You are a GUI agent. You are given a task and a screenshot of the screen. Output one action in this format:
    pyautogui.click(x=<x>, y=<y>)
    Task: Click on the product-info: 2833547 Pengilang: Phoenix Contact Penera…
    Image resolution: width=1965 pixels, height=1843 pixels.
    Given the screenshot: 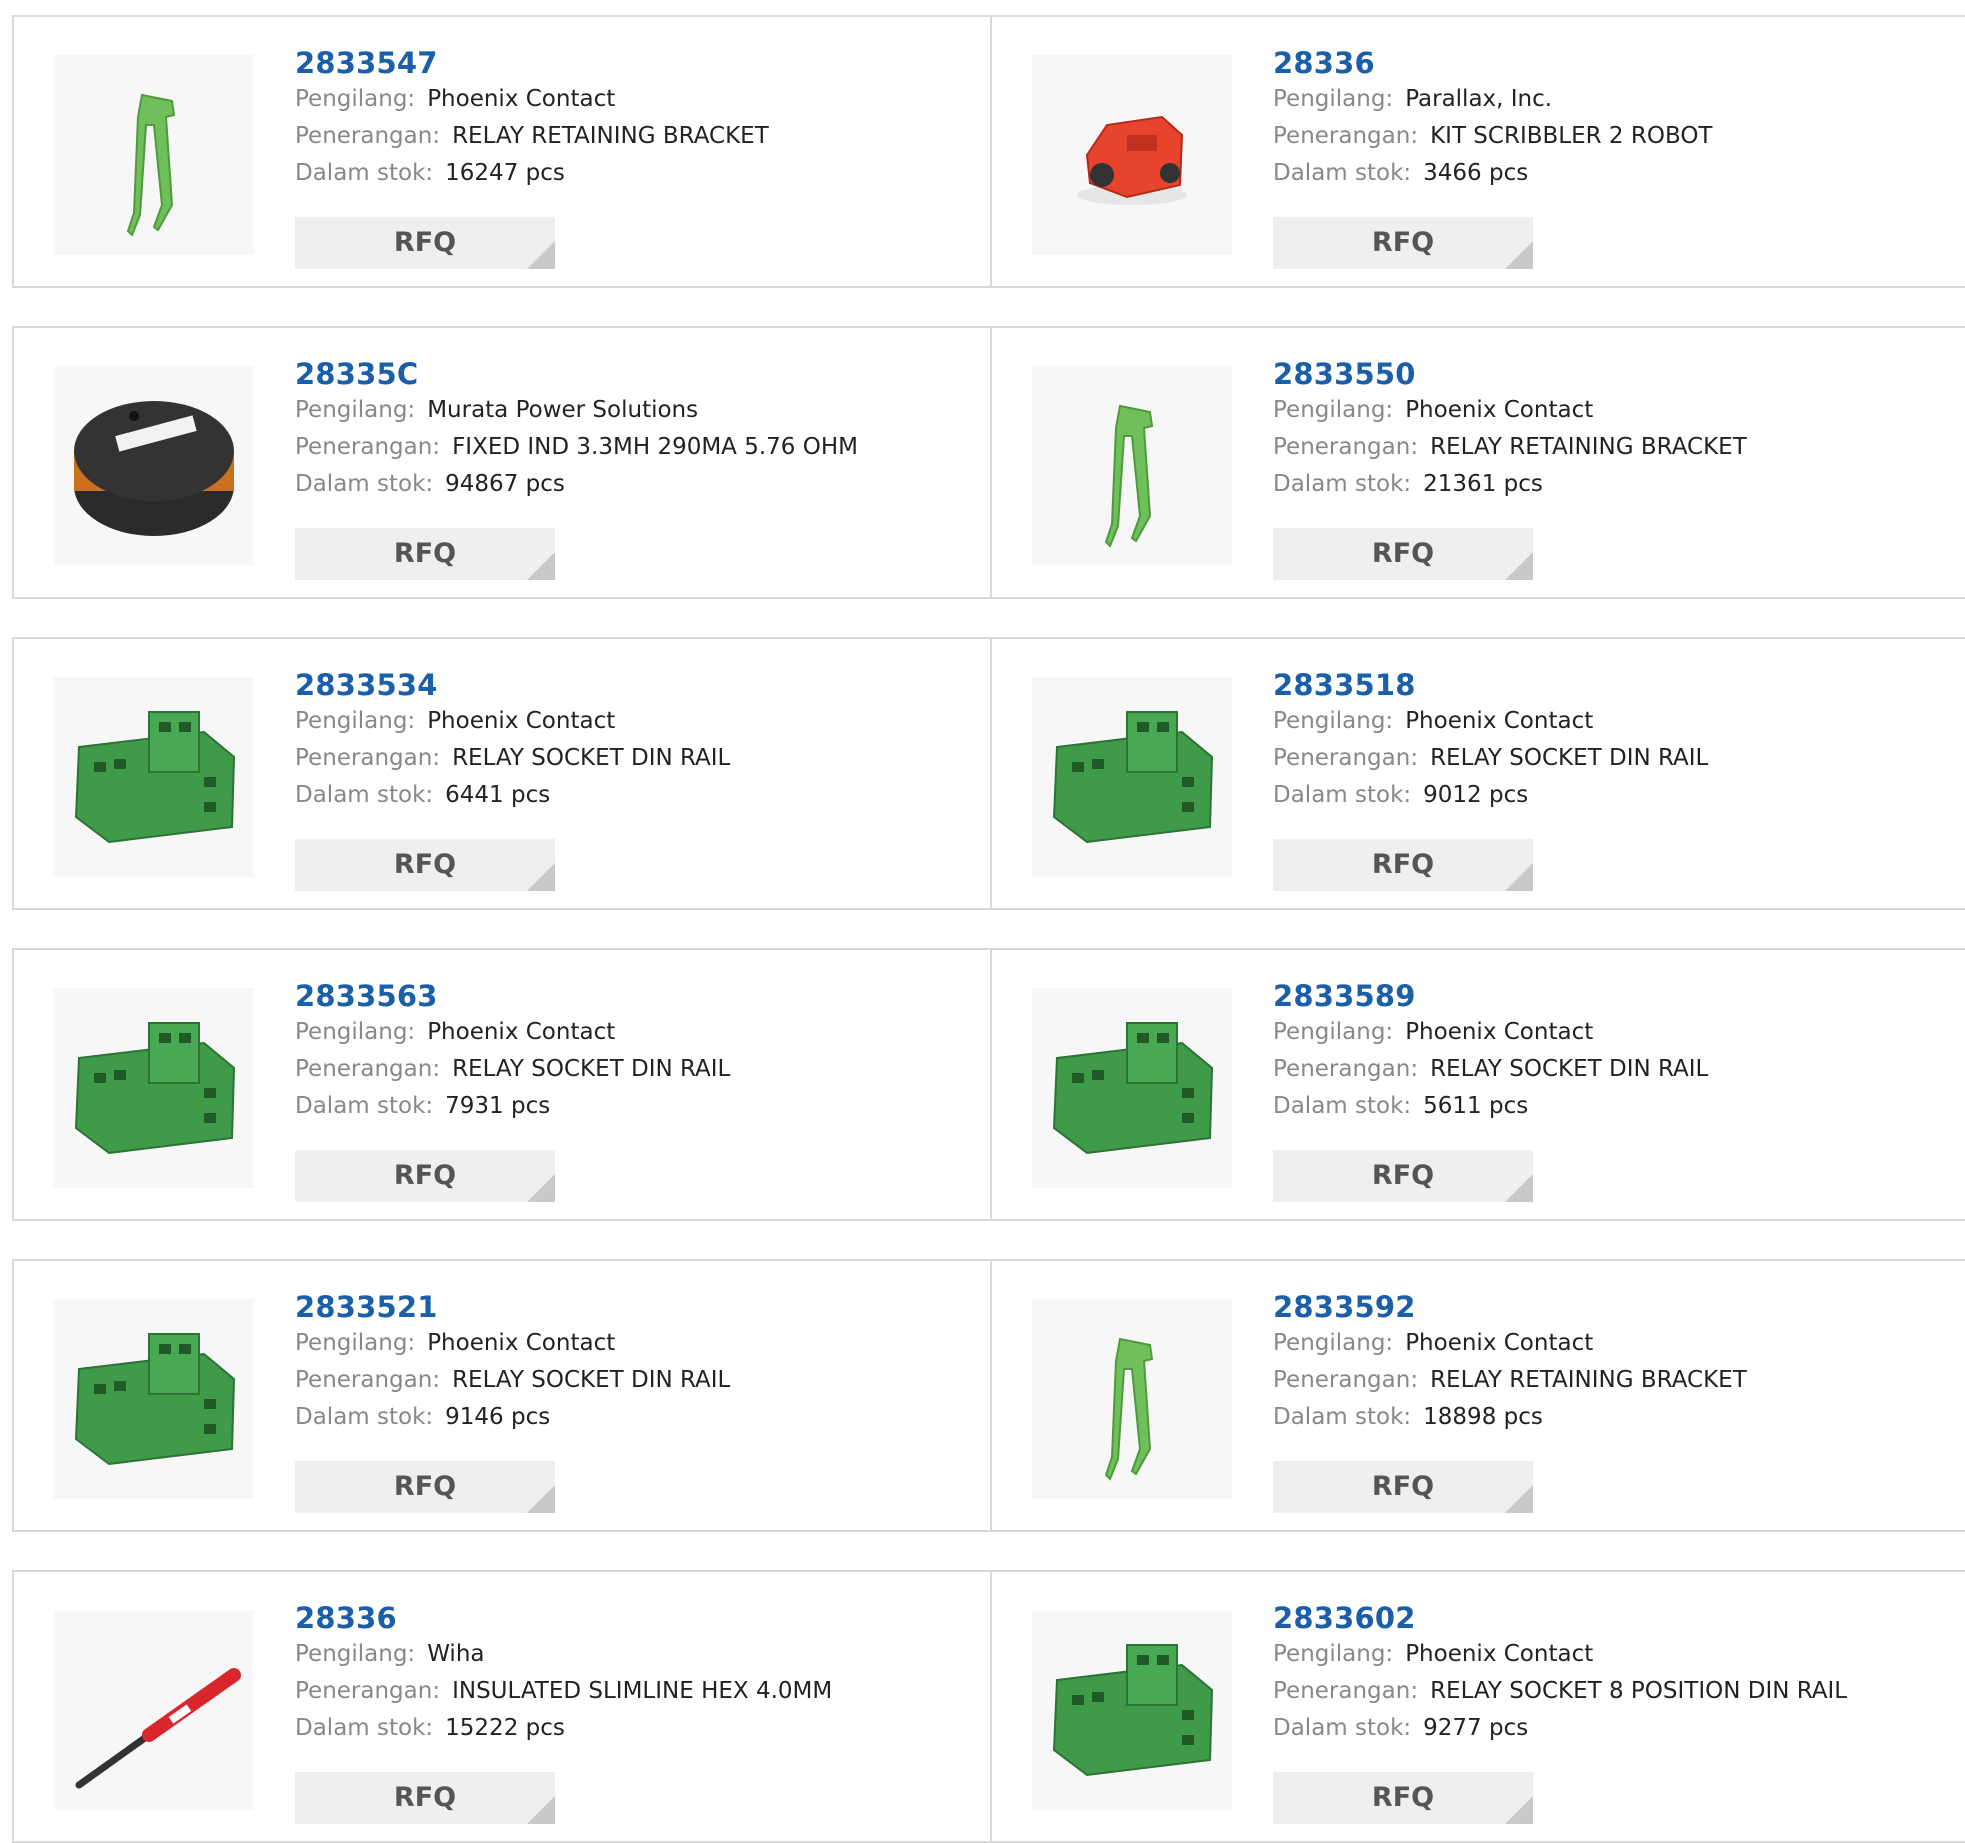 What is the action you would take?
    pyautogui.click(x=632, y=118)
    